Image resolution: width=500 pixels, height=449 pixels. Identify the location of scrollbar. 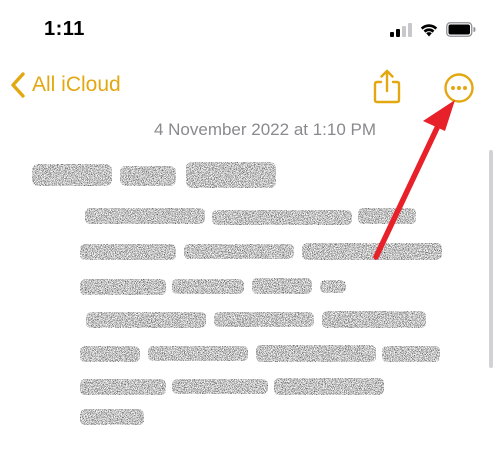
(491, 259).